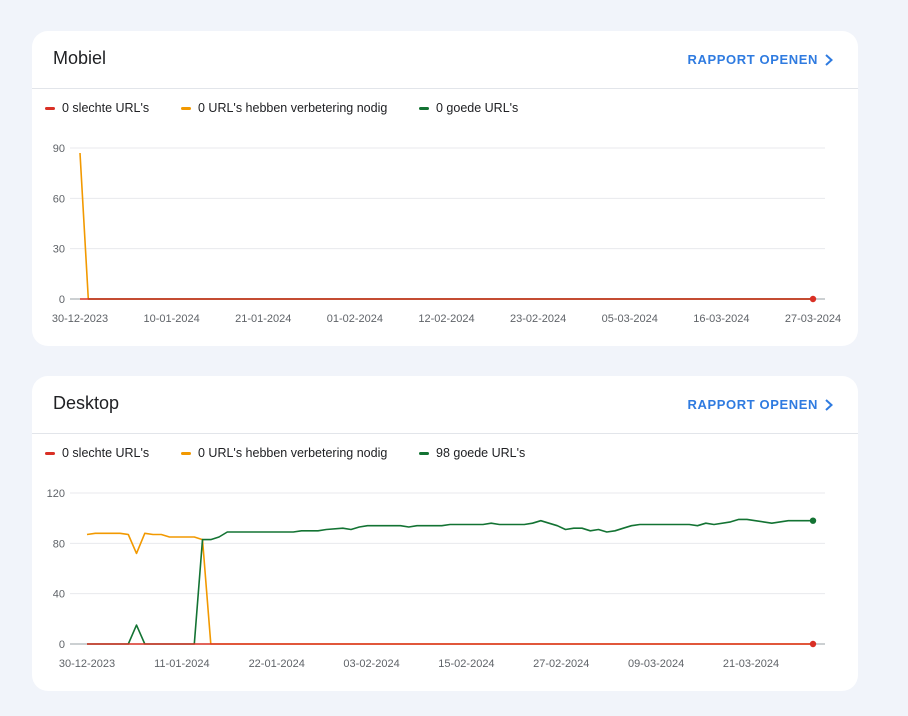  What do you see at coordinates (355, 319) in the screenshot?
I see `x-tick-label: 01-02-2024` at bounding box center [355, 319].